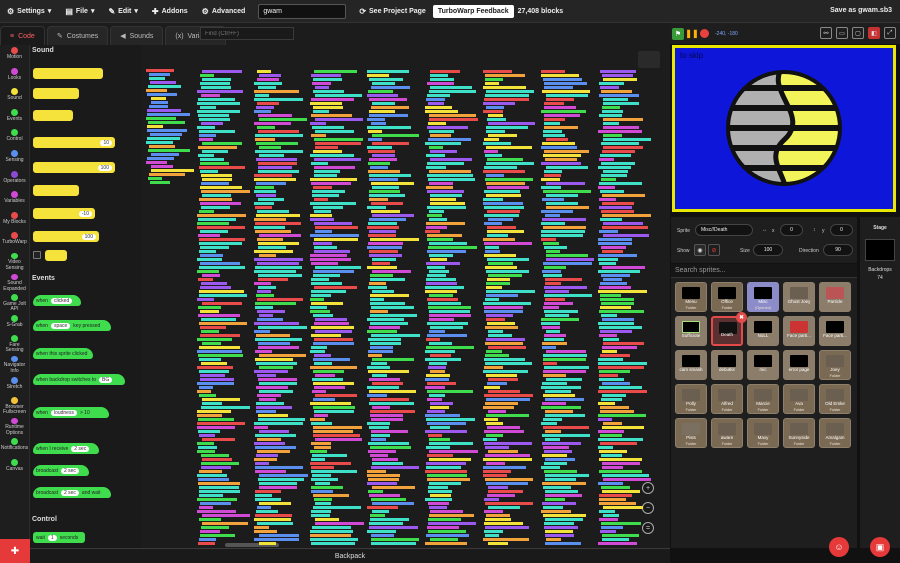 This screenshot has height=563, width=900. Describe the element at coordinates (14, 405) in the screenshot. I see `category-browser-fullscreen: Browser Fullscreen` at that location.